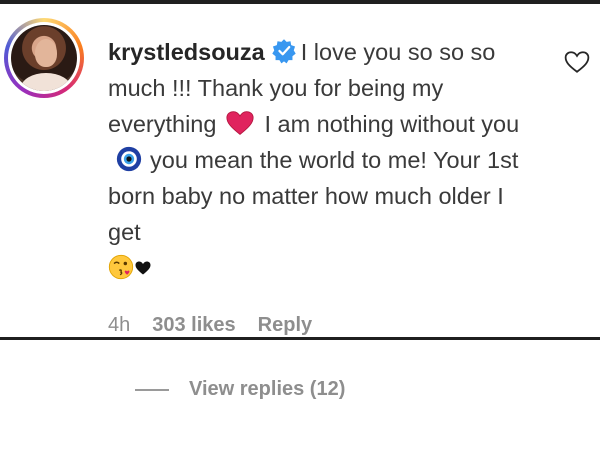 The width and height of the screenshot is (600, 450). I want to click on view-replies-label: View replies (12), so click(267, 389).